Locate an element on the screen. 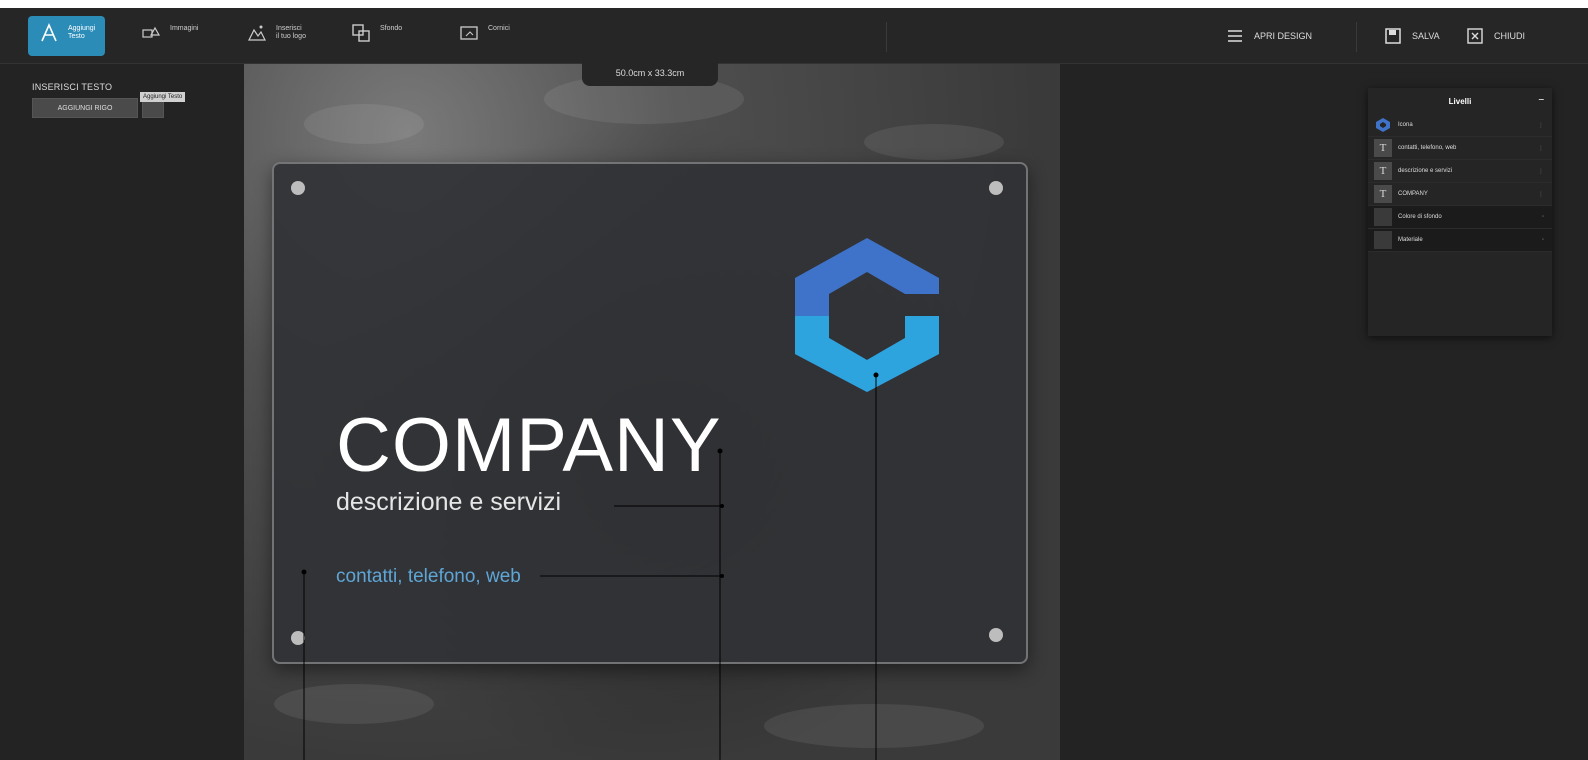 The image size is (1588, 760). close-button: CHIUDI is located at coordinates (1495, 36).